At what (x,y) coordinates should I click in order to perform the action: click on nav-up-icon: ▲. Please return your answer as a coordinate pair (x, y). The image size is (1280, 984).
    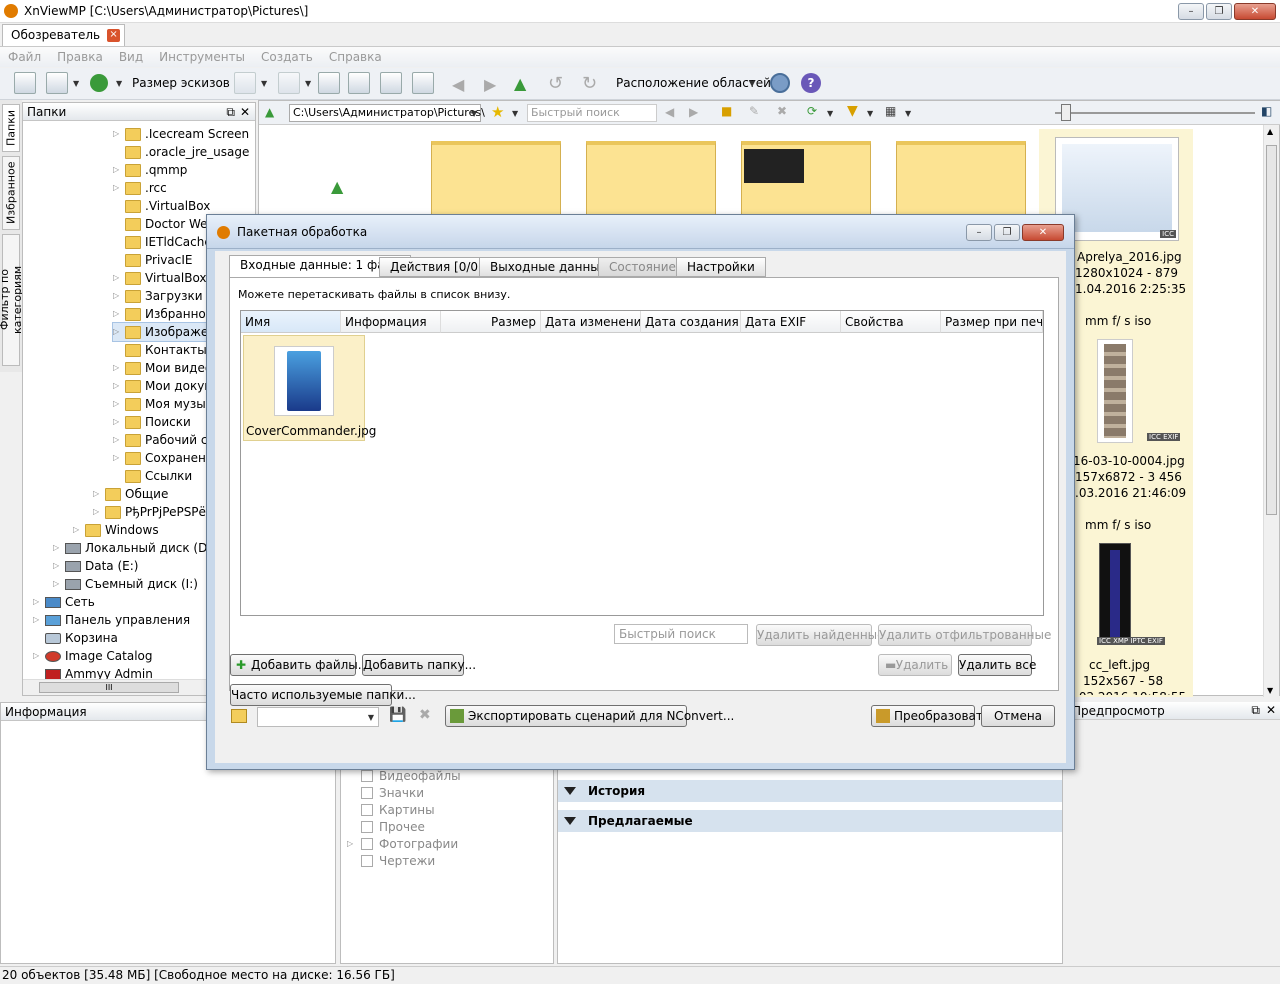
    Looking at the image, I should click on (269, 112).